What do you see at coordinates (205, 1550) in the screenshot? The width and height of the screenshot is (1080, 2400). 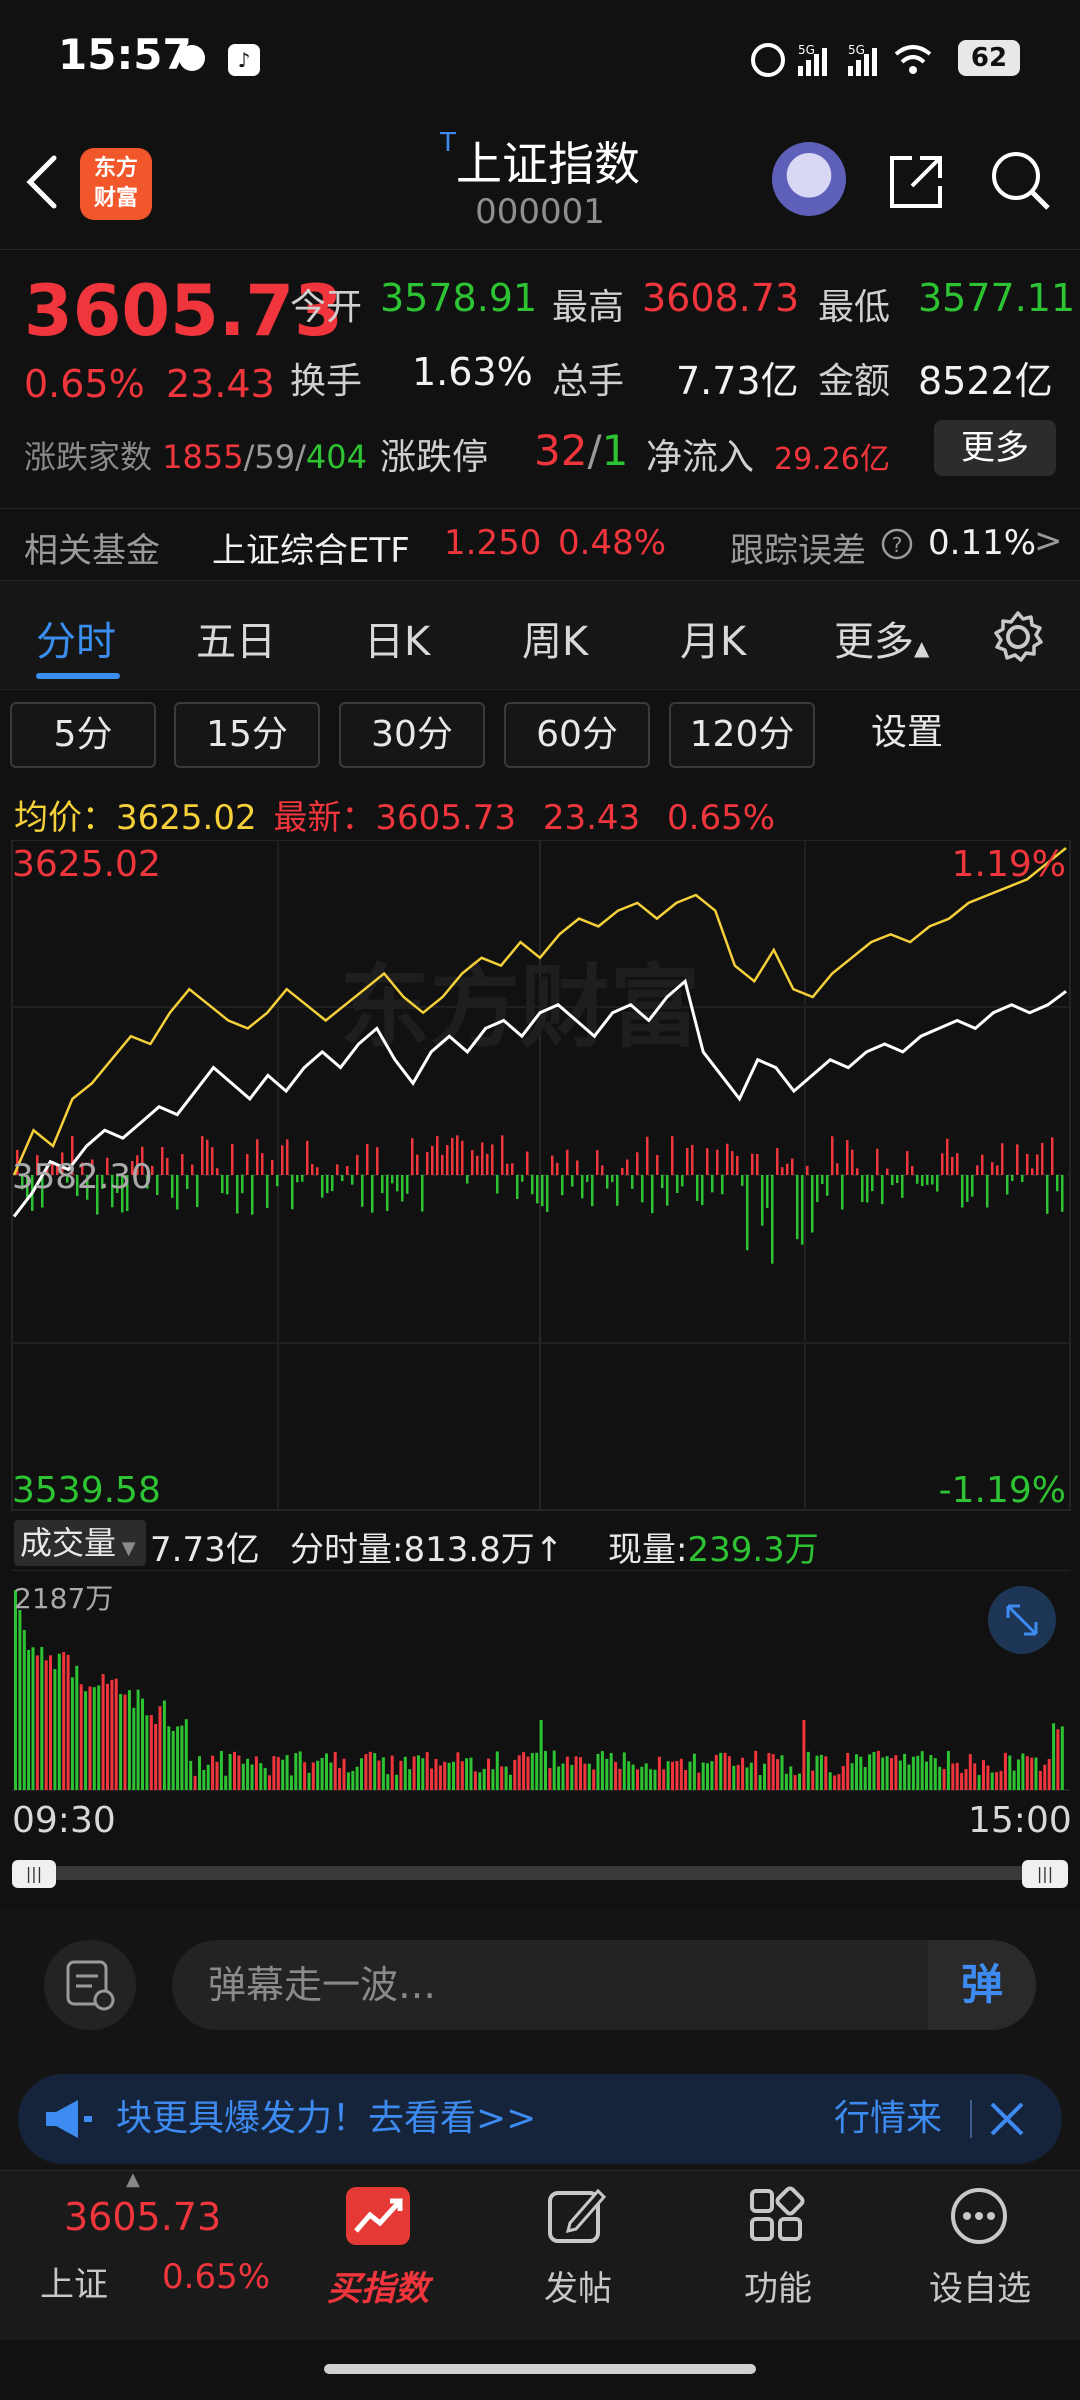 I see `volume-total: 7.73亿` at bounding box center [205, 1550].